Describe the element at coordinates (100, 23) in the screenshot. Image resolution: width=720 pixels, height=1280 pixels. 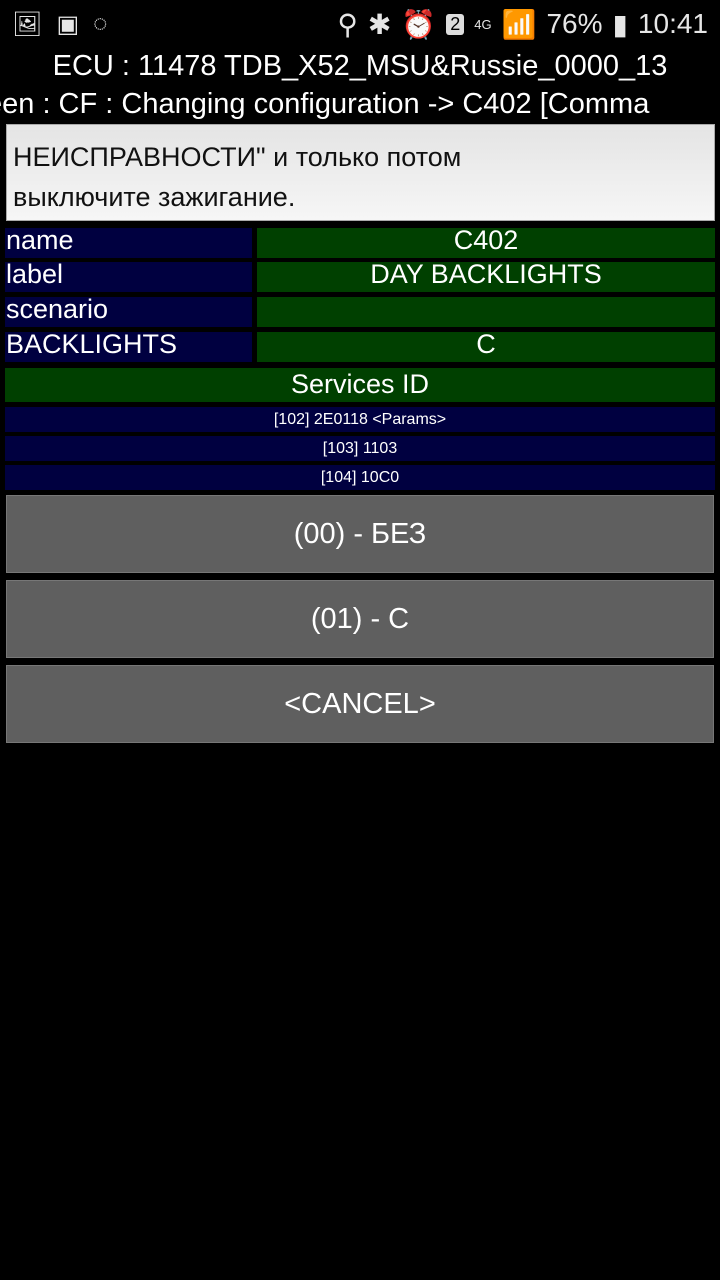
I see `browser-icon: ◌` at that location.